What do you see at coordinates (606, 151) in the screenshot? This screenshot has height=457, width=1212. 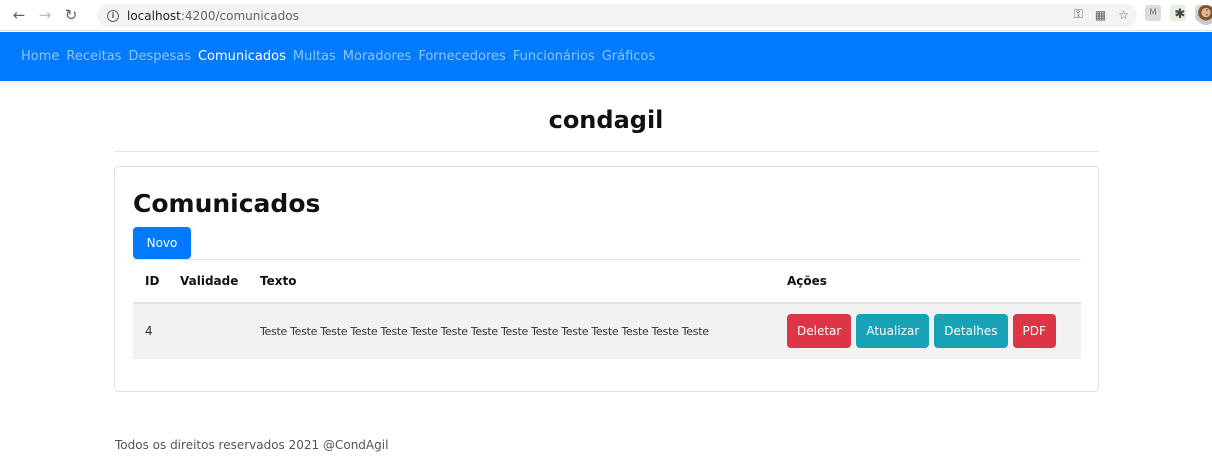 I see `divider` at bounding box center [606, 151].